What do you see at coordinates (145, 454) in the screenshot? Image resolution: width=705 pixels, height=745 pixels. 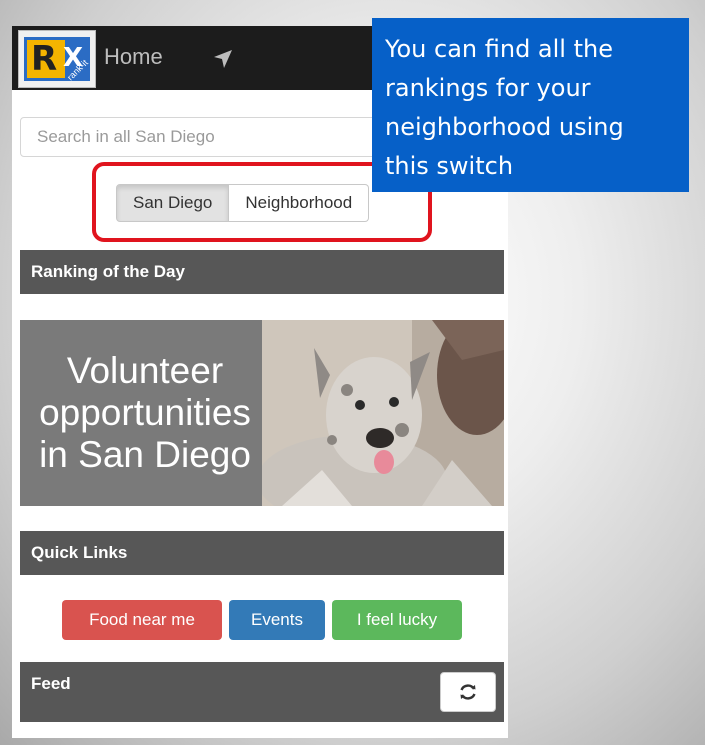 I see `banner-line-3: in San Diego` at bounding box center [145, 454].